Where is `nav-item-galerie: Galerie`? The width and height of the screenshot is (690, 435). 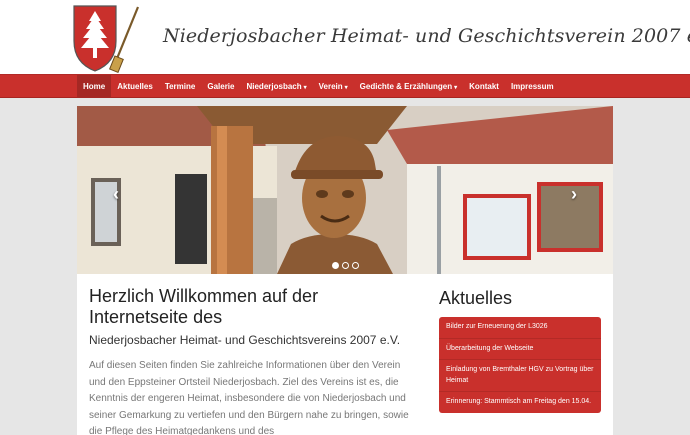 nav-item-galerie: Galerie is located at coordinates (220, 86).